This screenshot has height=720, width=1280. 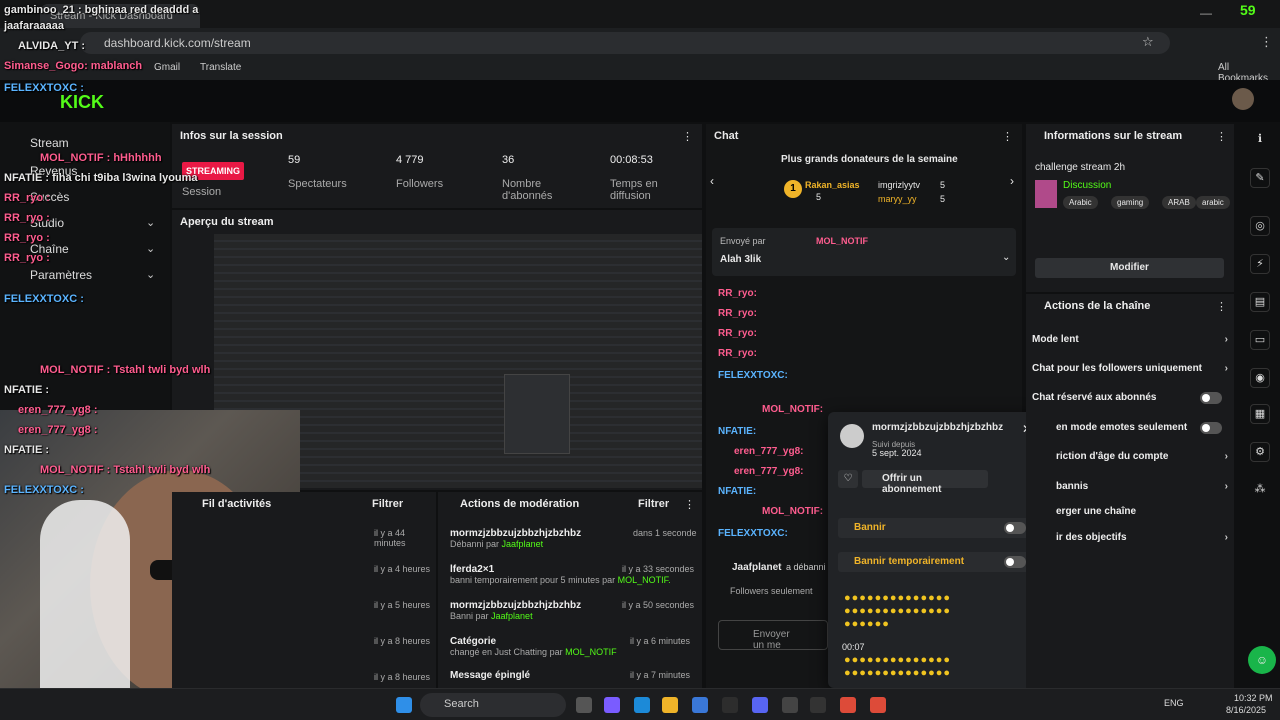 I want to click on clock-time: 10:32 PM, so click(x=1253, y=698).